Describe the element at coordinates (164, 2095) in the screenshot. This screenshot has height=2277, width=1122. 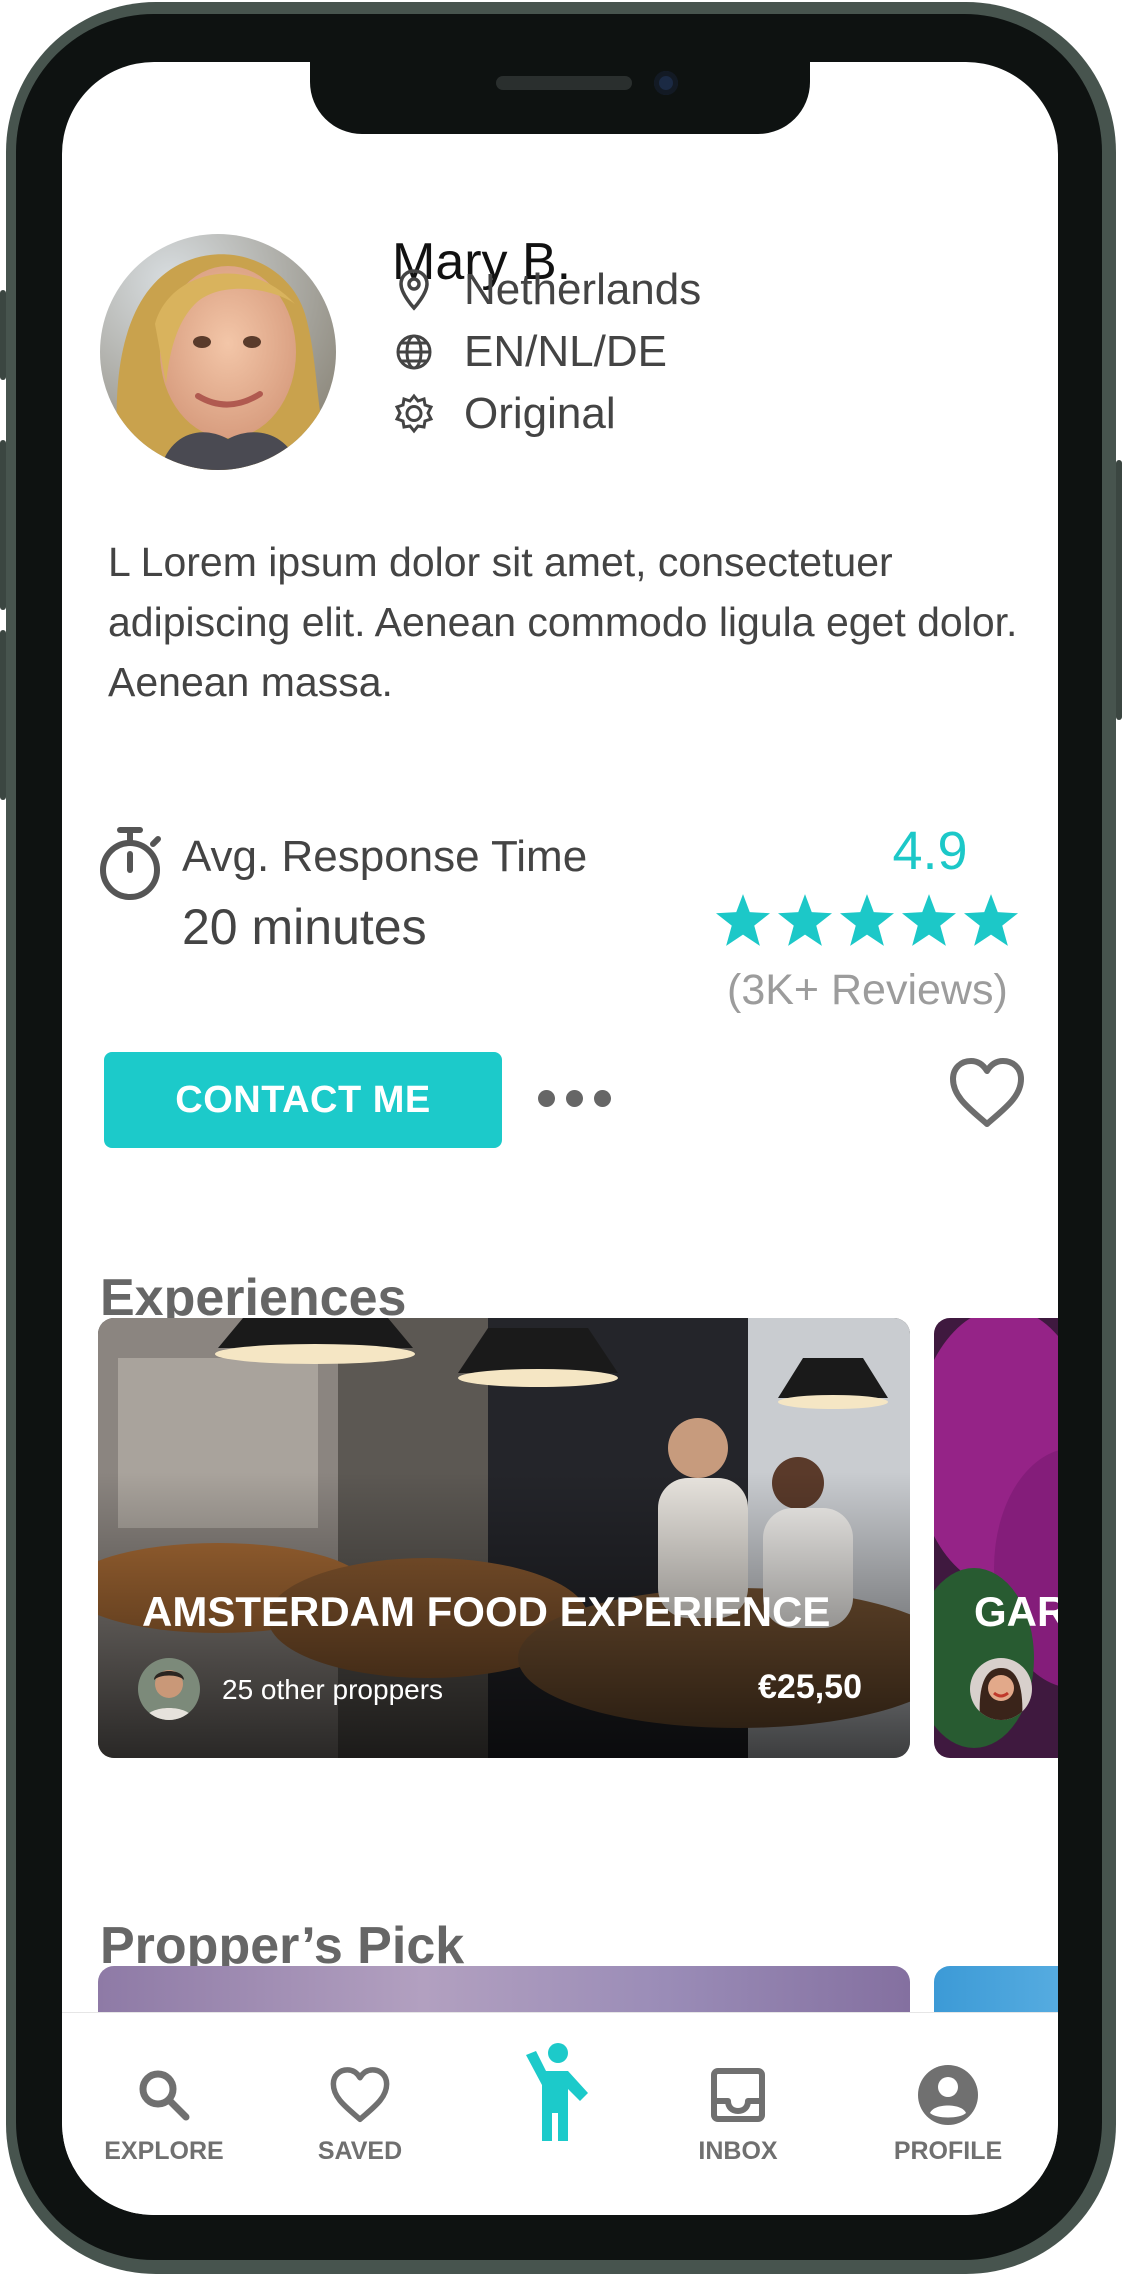
I see `search-icon` at that location.